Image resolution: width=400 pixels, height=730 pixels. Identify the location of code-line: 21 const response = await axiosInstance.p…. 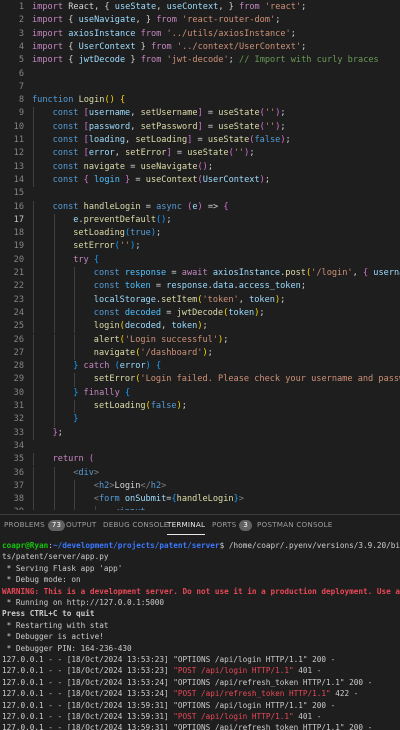
(200, 274).